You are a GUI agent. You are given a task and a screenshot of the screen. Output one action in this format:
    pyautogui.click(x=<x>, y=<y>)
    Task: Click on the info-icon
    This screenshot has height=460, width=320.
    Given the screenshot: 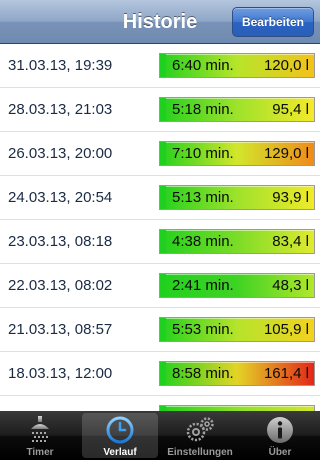 What is the action you would take?
    pyautogui.click(x=280, y=430)
    